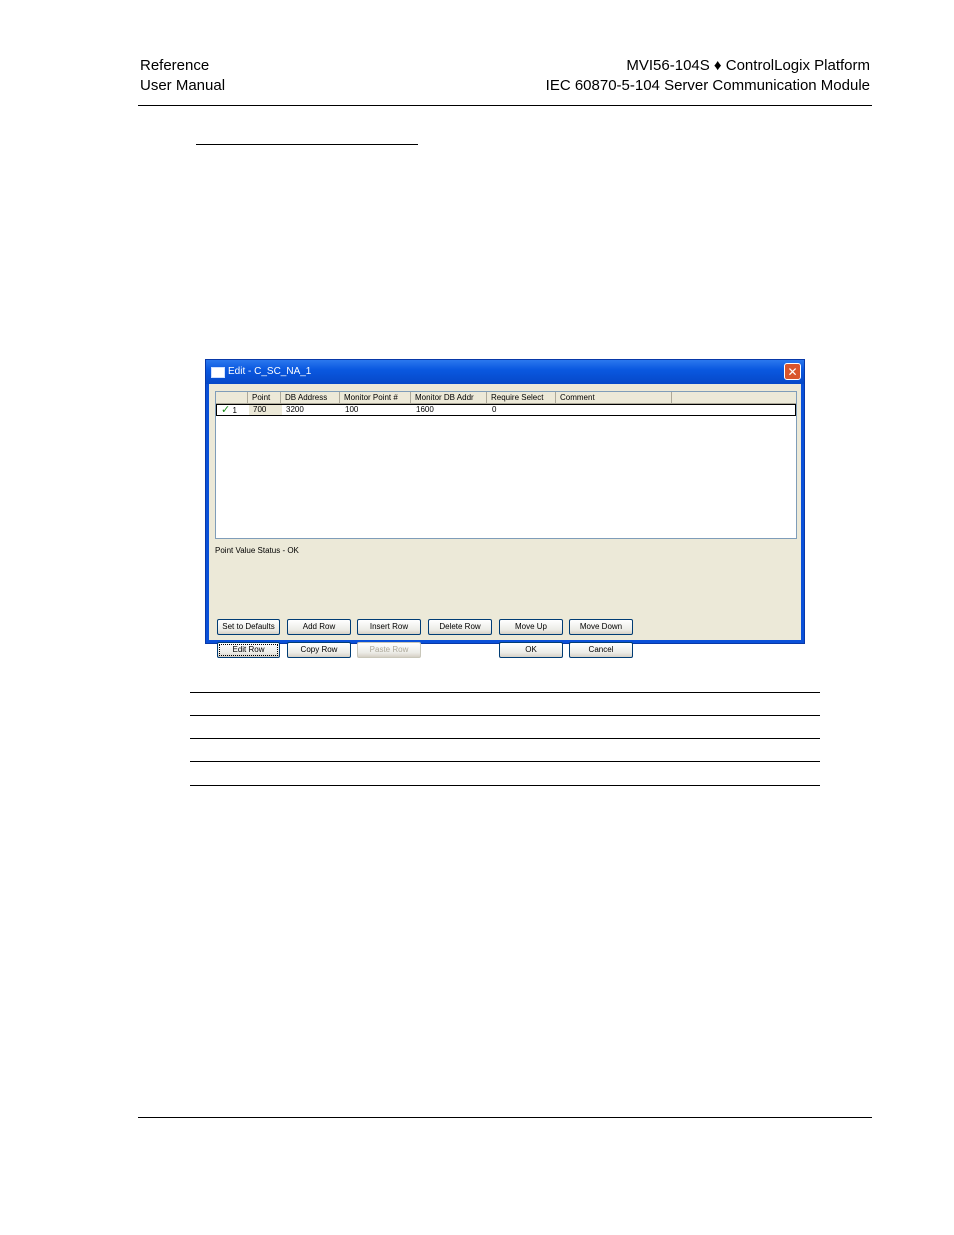  I want to click on header-rule, so click(505, 105).